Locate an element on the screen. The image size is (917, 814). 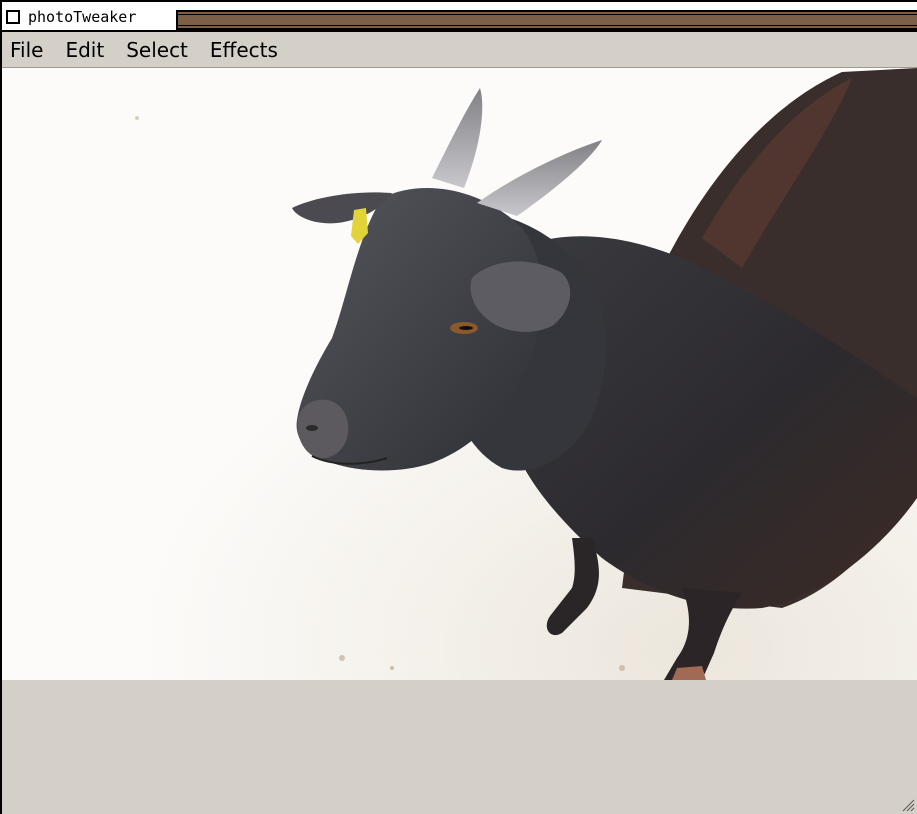
window-title: photoTweaker is located at coordinates (82, 17).